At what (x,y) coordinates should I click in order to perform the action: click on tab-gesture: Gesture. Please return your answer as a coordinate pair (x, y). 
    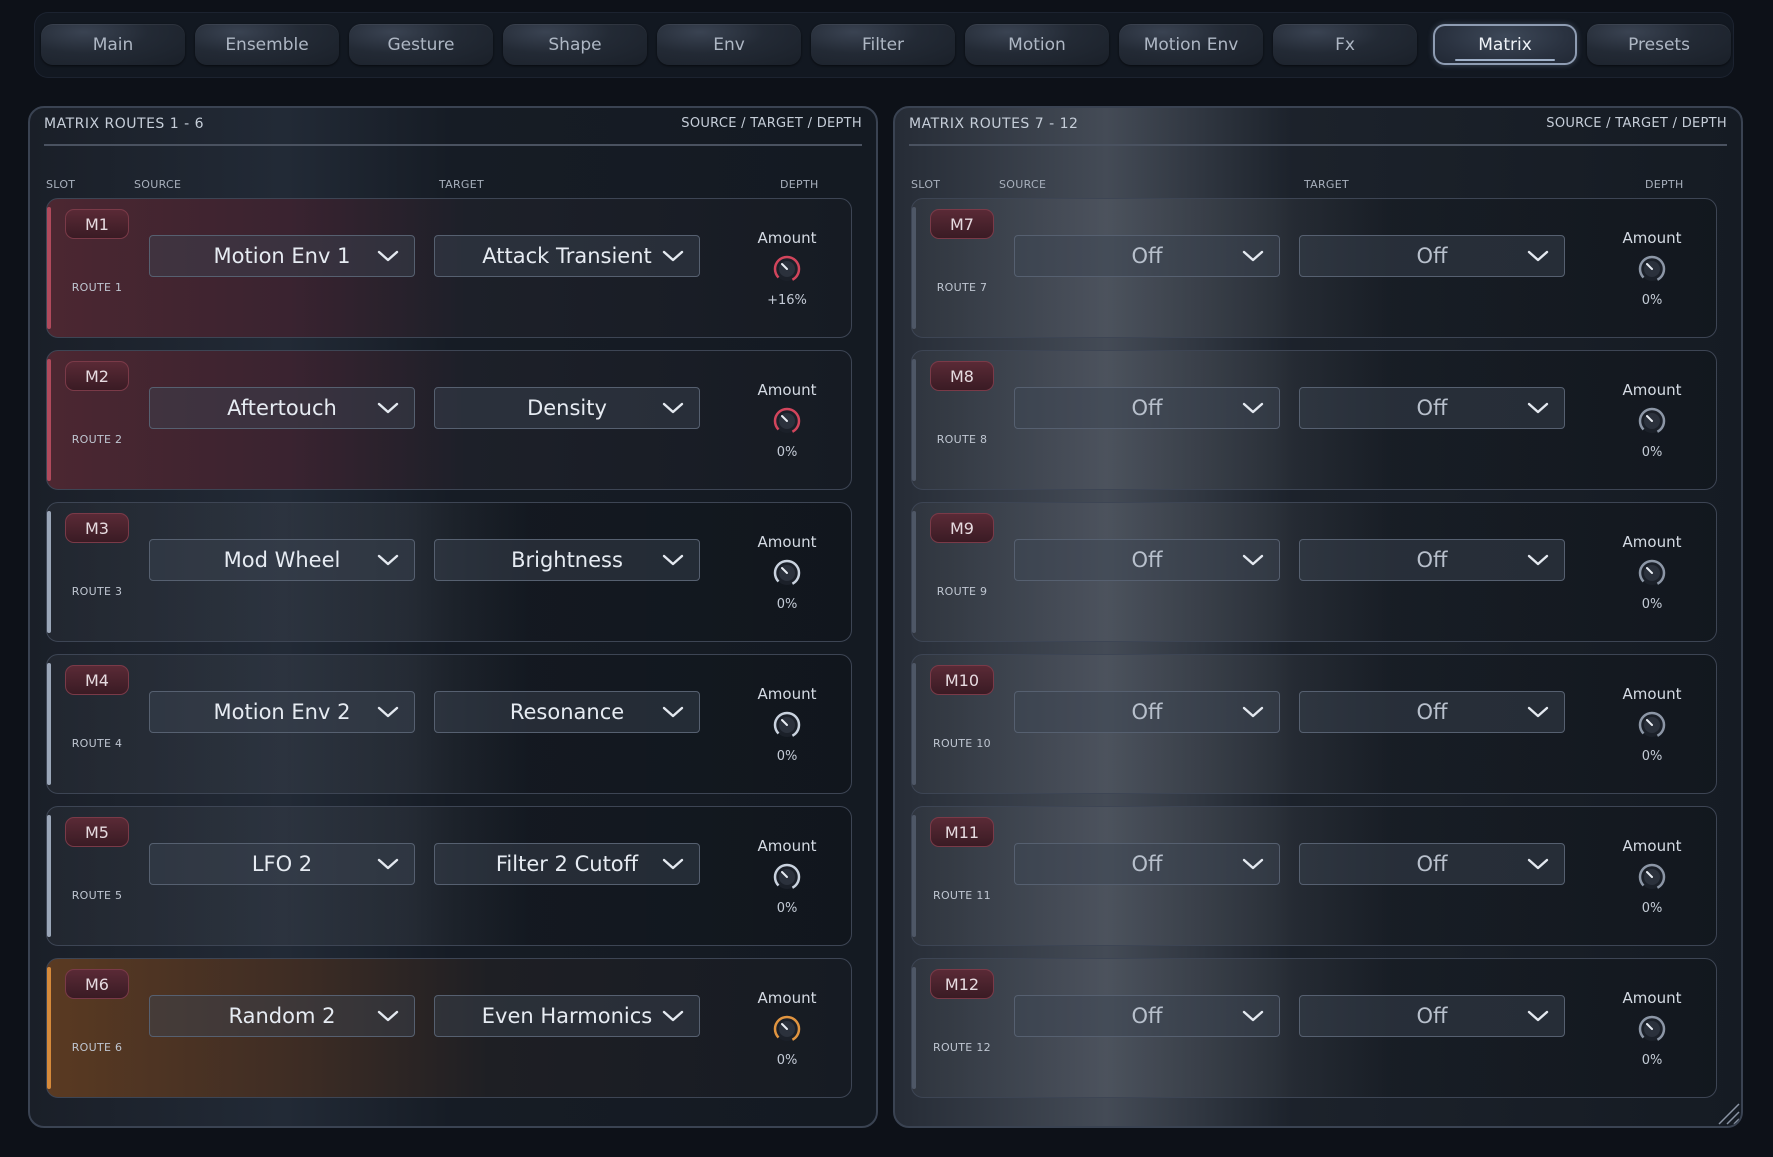
    Looking at the image, I should click on (421, 44).